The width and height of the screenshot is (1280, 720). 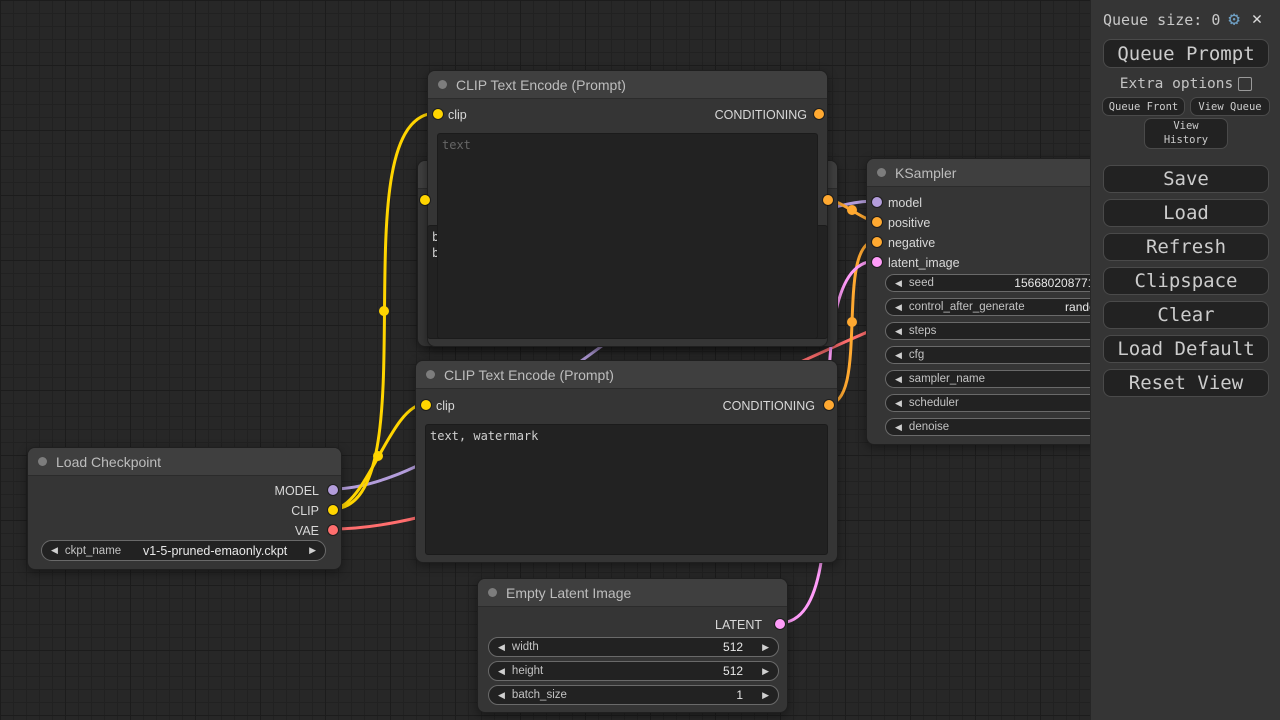 What do you see at coordinates (627, 236) in the screenshot?
I see `prompt-textarea-top: text` at bounding box center [627, 236].